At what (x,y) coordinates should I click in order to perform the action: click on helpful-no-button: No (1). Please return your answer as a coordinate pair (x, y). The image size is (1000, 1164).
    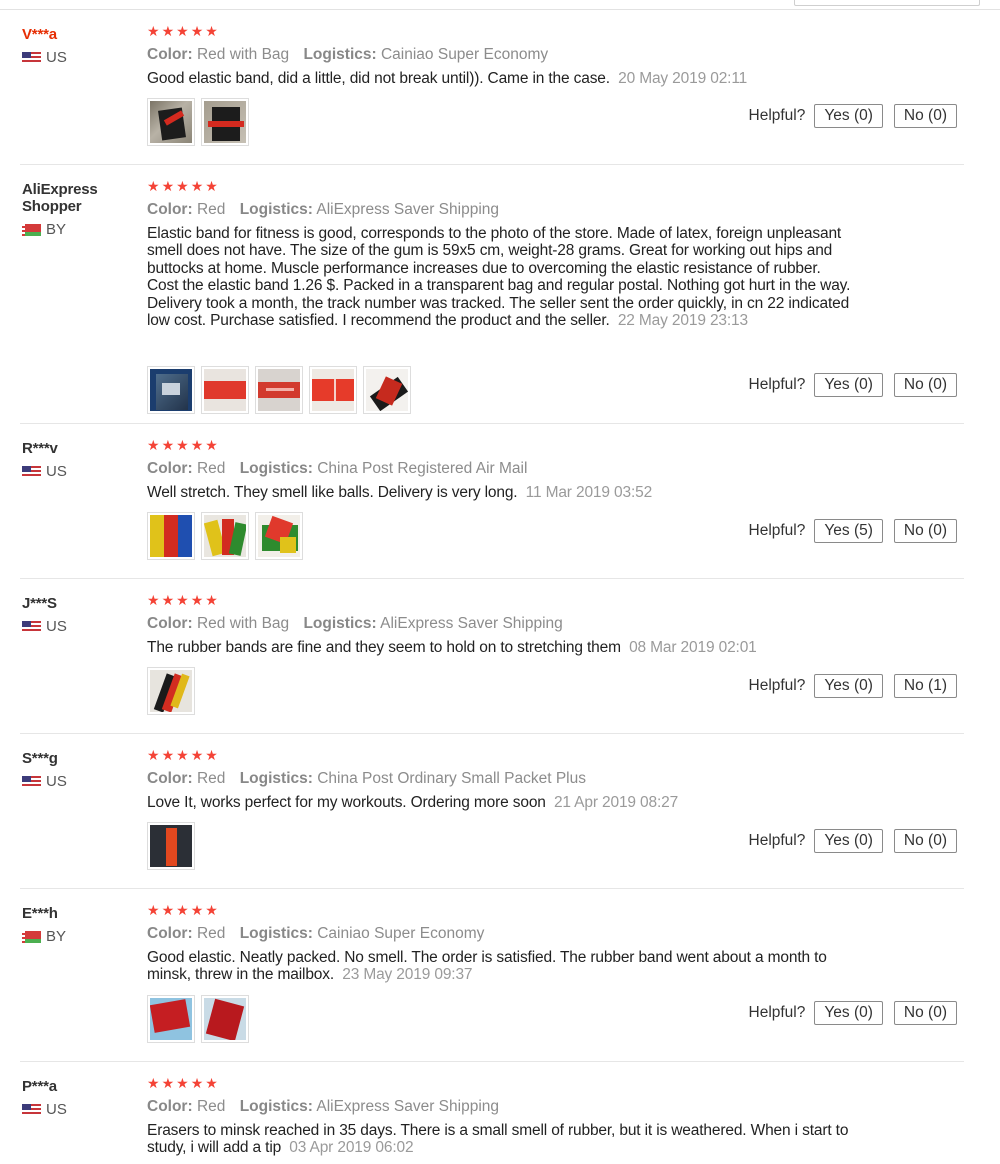
    Looking at the image, I should click on (925, 686).